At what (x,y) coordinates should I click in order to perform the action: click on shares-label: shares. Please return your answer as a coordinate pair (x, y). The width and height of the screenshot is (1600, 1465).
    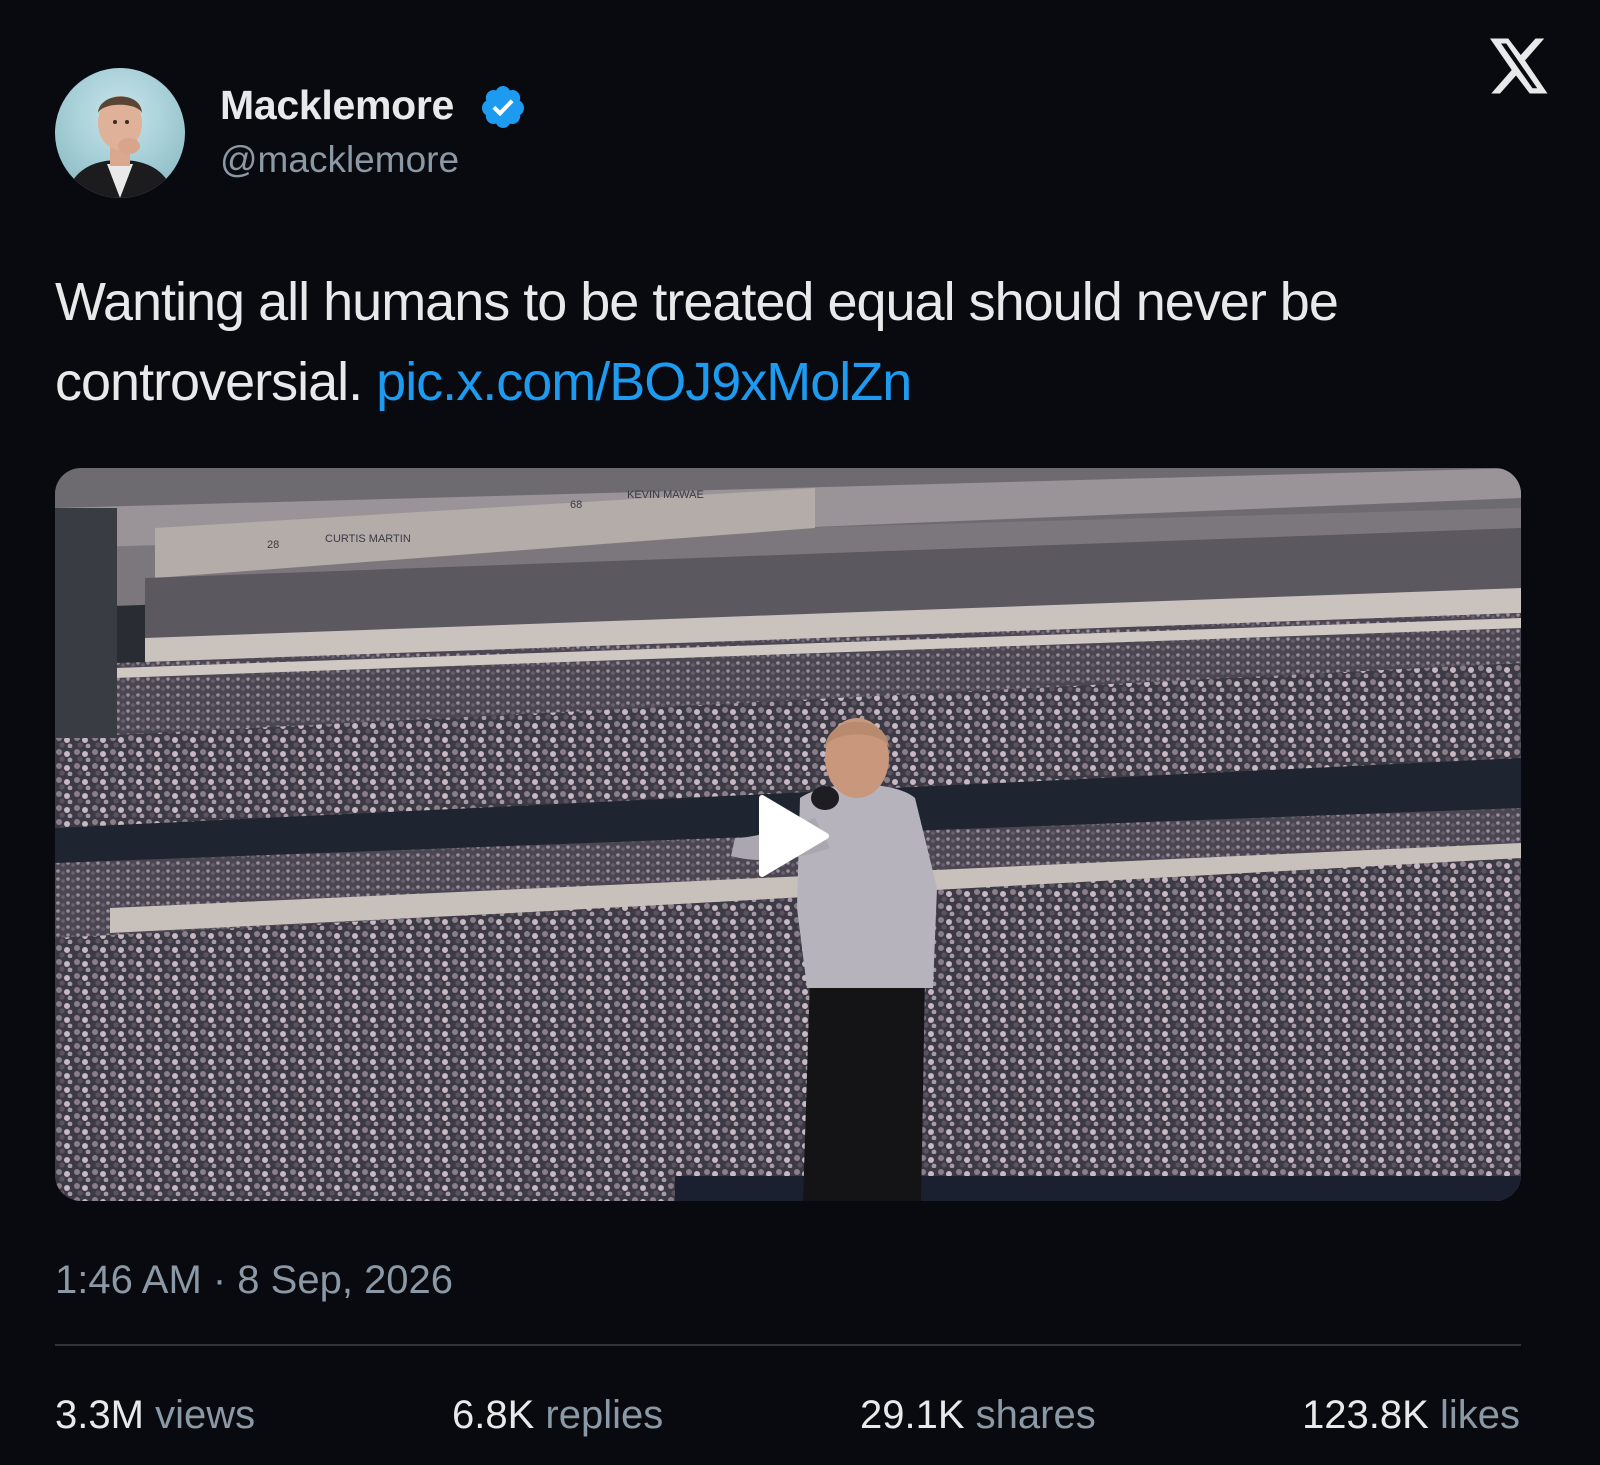
    Looking at the image, I should click on (1035, 1415).